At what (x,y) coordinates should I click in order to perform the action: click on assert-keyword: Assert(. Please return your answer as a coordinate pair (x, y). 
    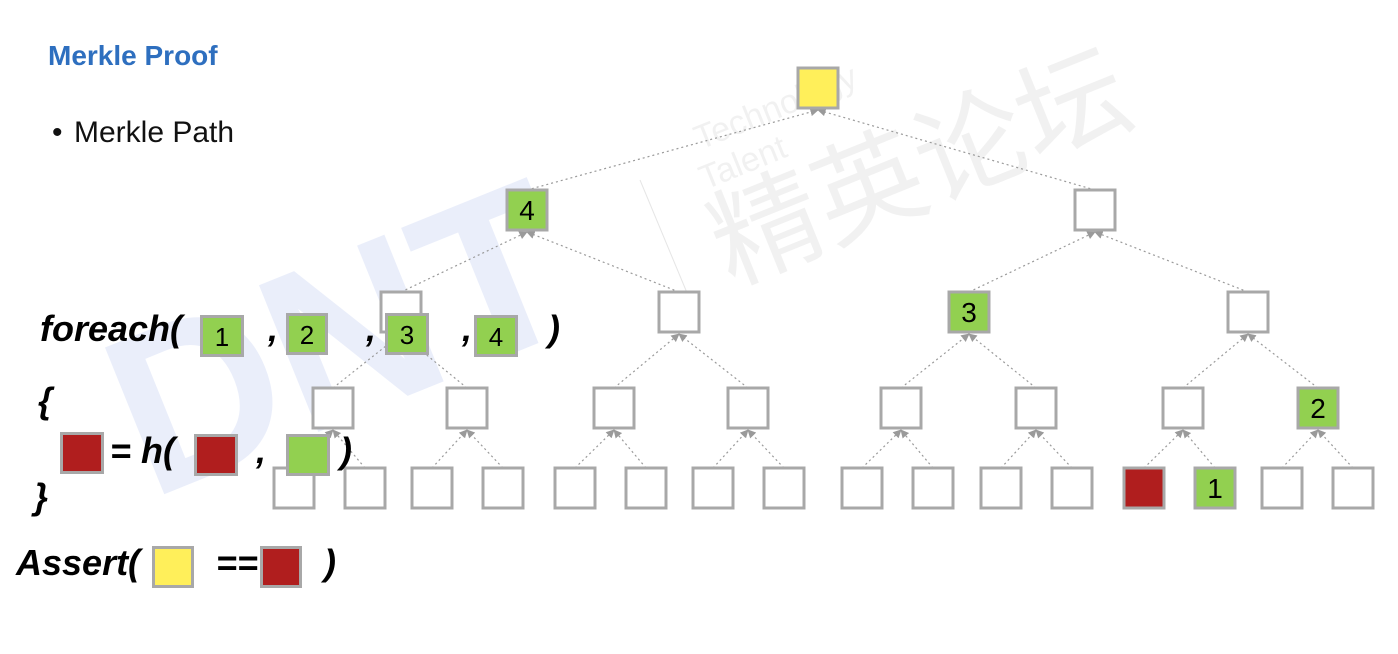
    Looking at the image, I should click on (78, 562).